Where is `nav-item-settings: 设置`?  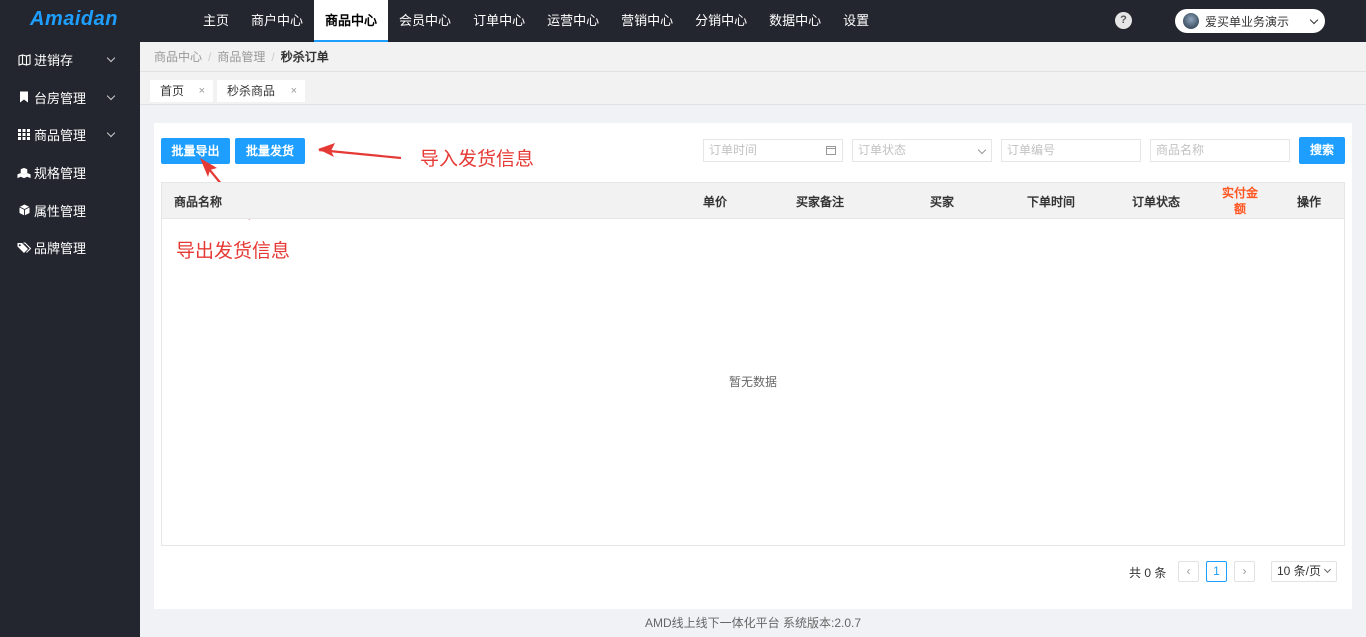 nav-item-settings: 设置 is located at coordinates (856, 21).